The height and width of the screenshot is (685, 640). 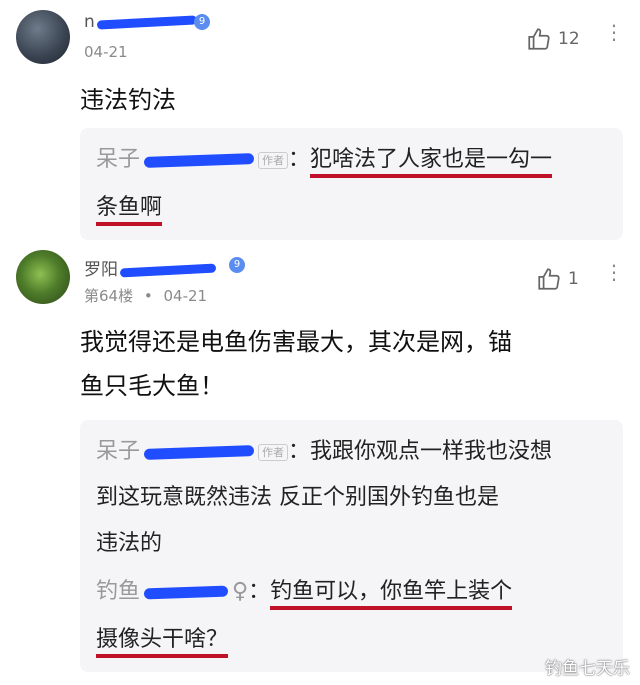 What do you see at coordinates (391, 594) in the screenshot?
I see `reply-text: 钓鱼可以，你鱼竿上装个` at bounding box center [391, 594].